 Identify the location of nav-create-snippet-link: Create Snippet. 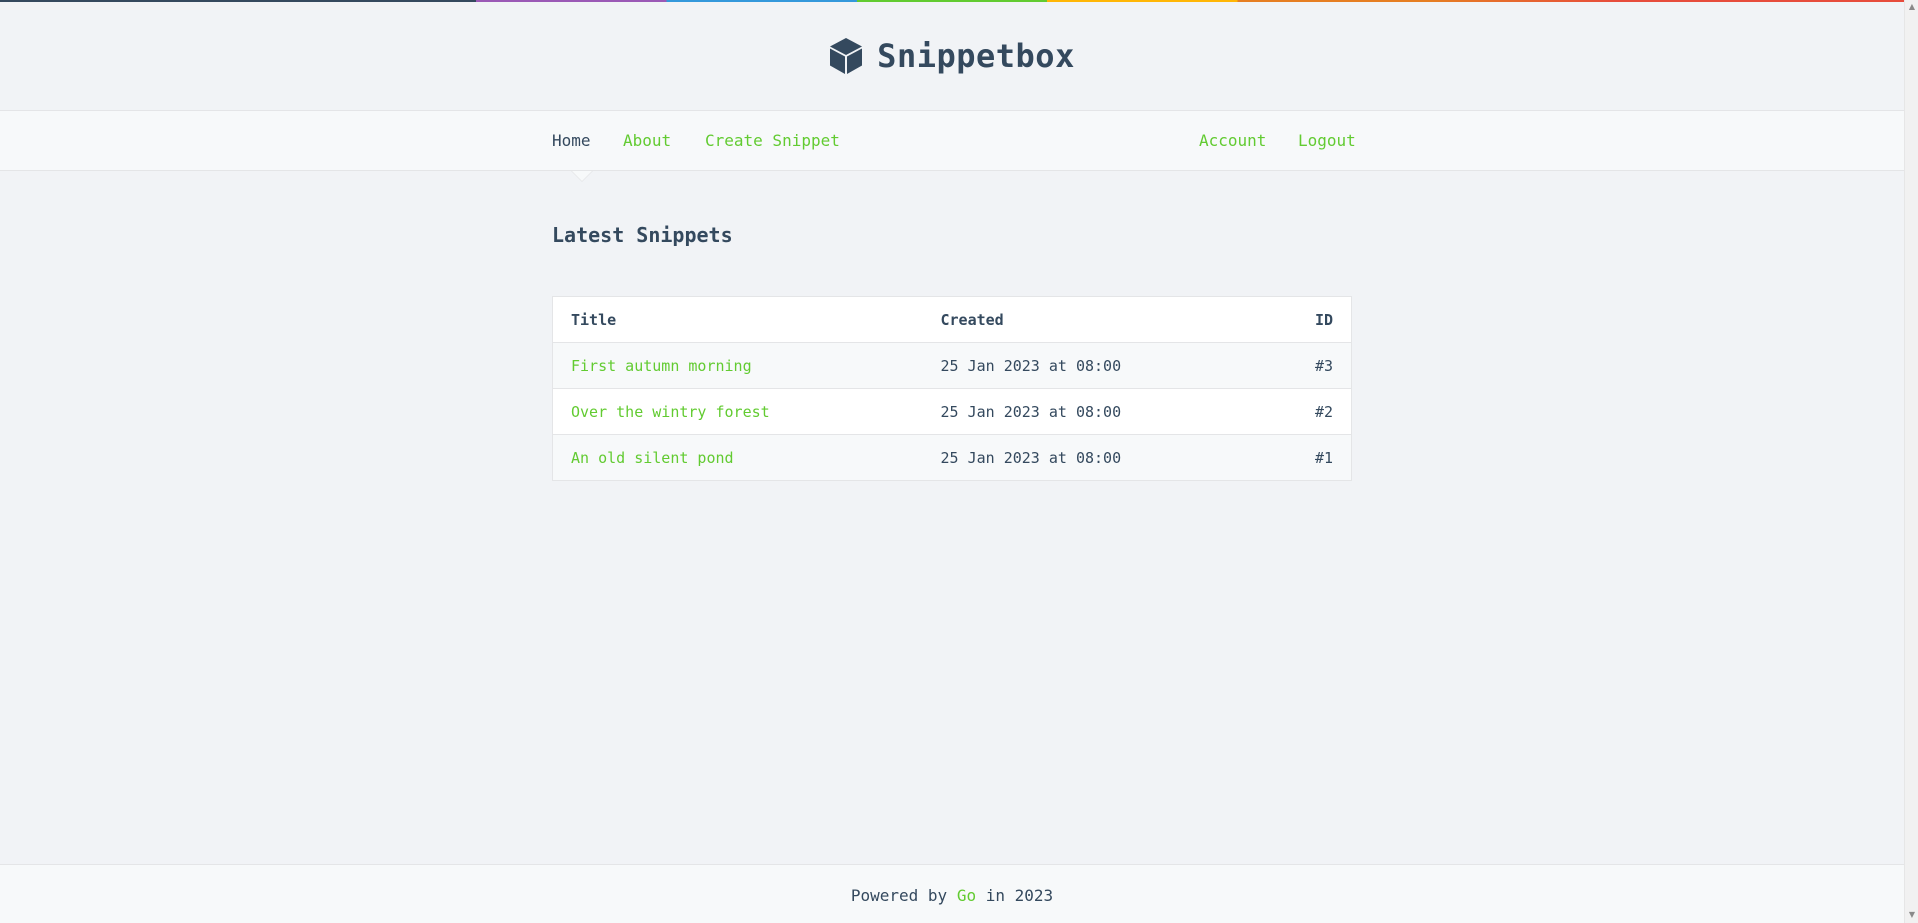
(772, 140).